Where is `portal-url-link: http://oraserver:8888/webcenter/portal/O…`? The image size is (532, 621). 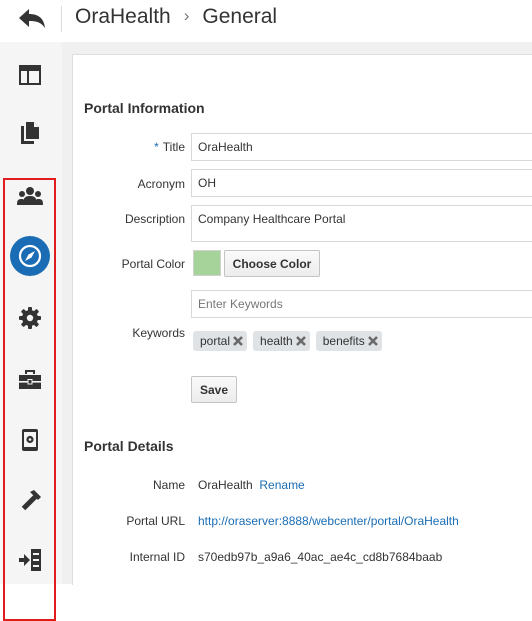 portal-url-link: http://oraserver:8888/webcenter/portal/O… is located at coordinates (328, 521).